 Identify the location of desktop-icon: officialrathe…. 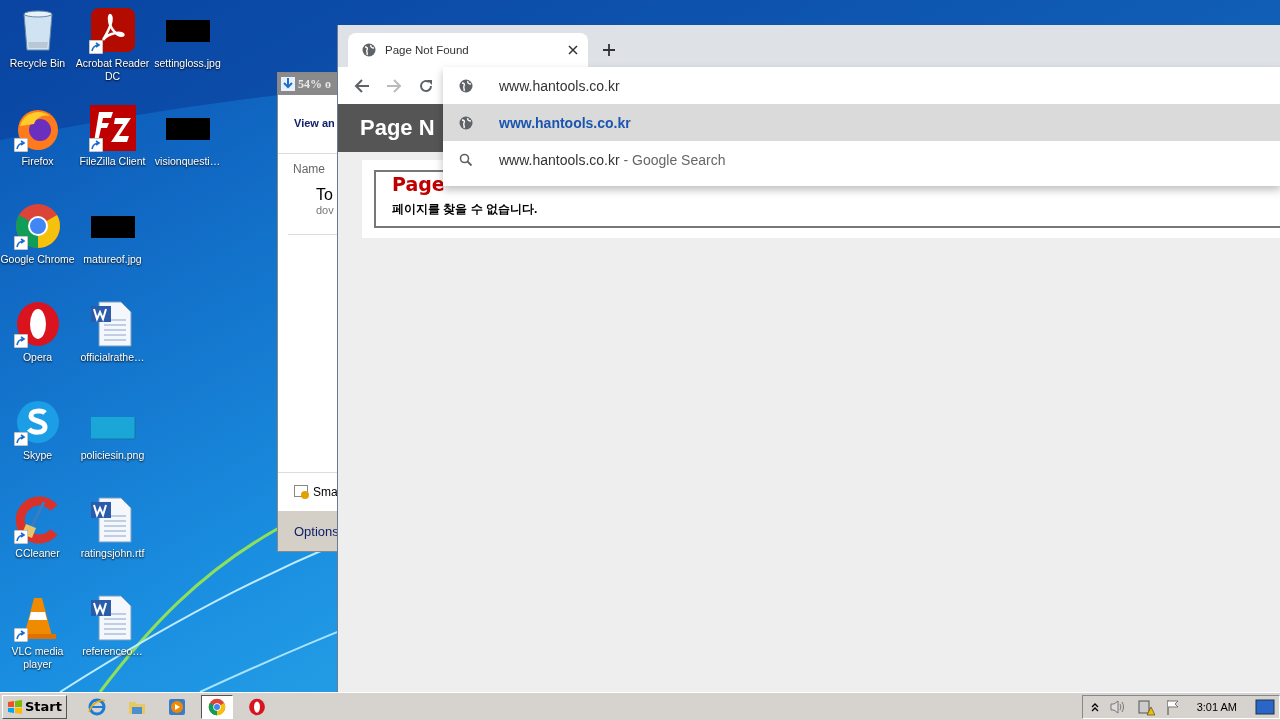
(112, 349).